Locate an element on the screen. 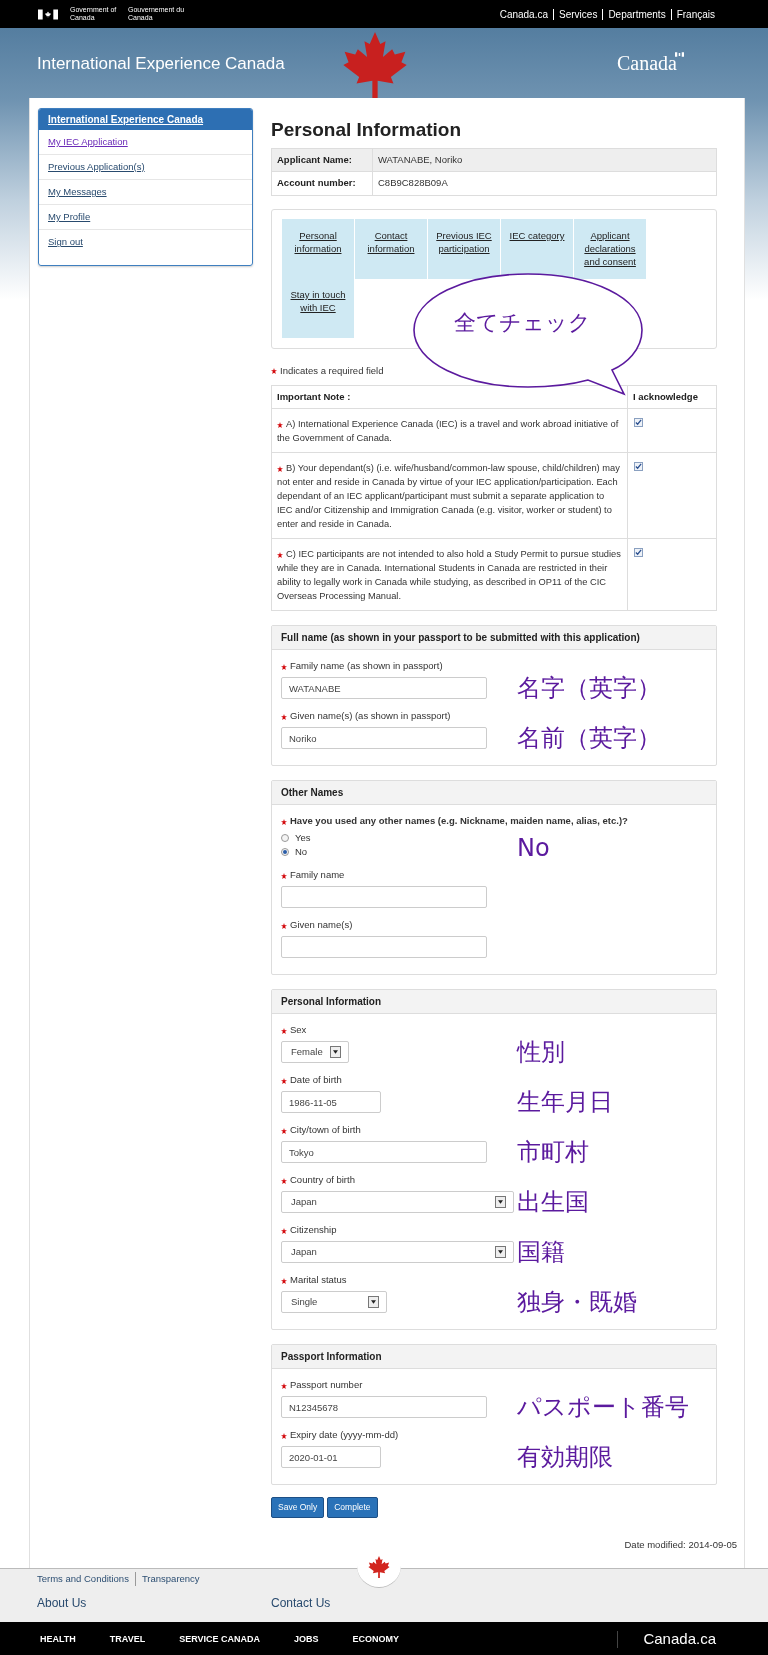  sidebar-link: Previous Application(s) is located at coordinates (96, 167).